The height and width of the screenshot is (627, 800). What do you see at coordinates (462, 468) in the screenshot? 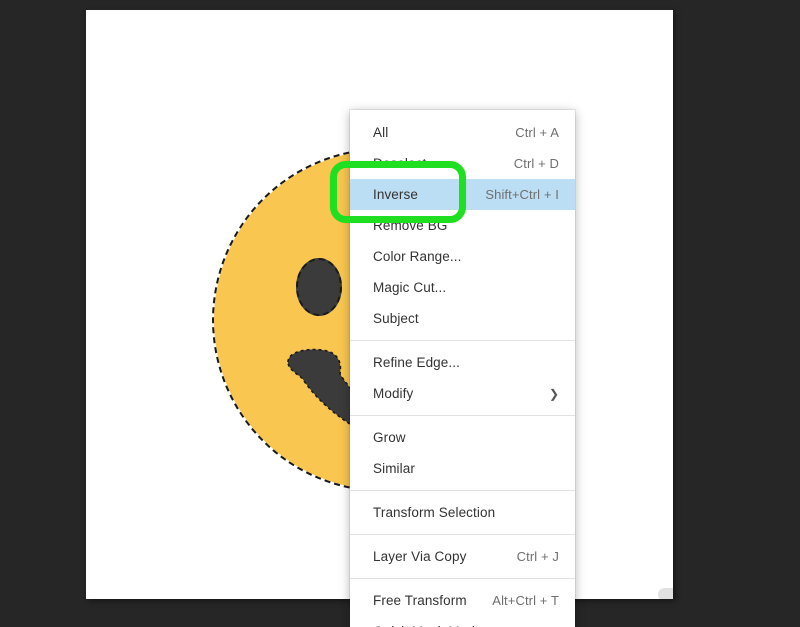
I see `menu-item-similar: Similar` at bounding box center [462, 468].